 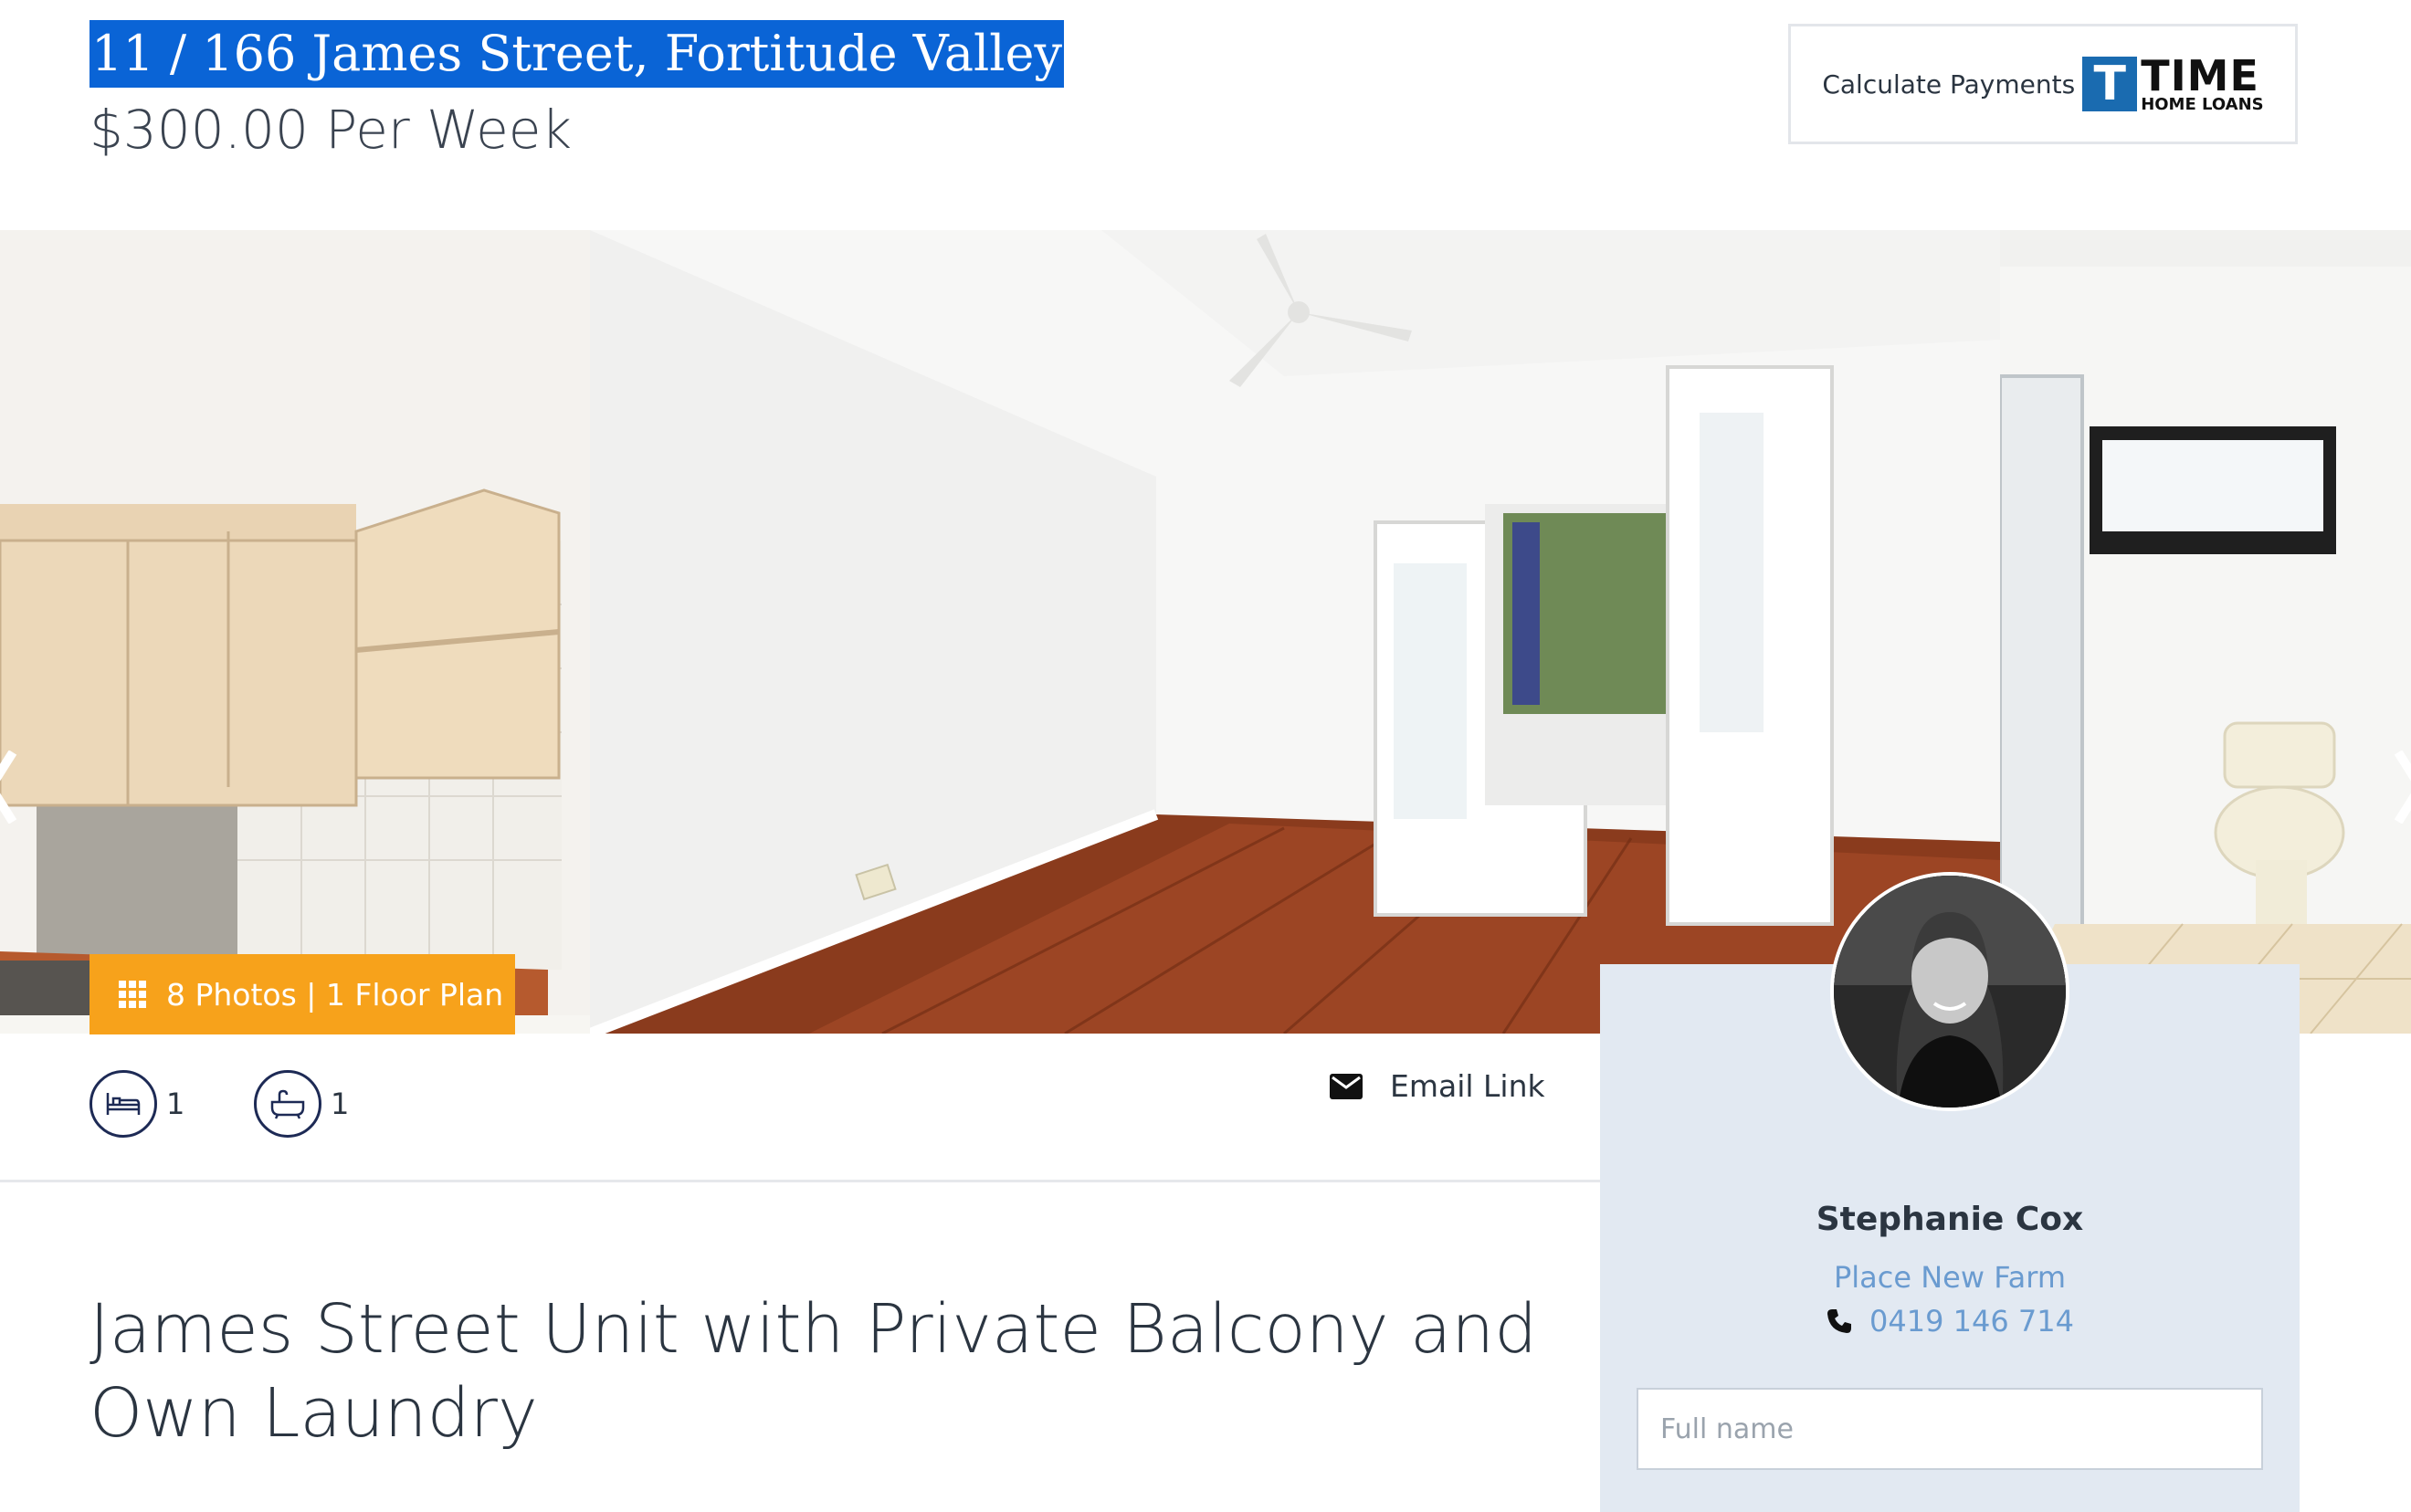 What do you see at coordinates (1949, 992) in the screenshot?
I see `agent-avatar` at bounding box center [1949, 992].